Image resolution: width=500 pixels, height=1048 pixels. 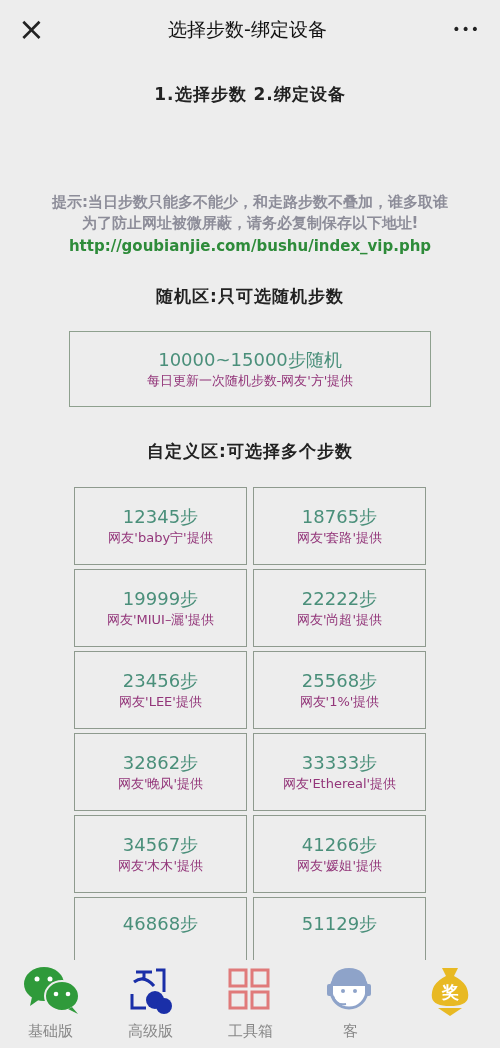 I want to click on step-count: 18765步, so click(x=339, y=516).